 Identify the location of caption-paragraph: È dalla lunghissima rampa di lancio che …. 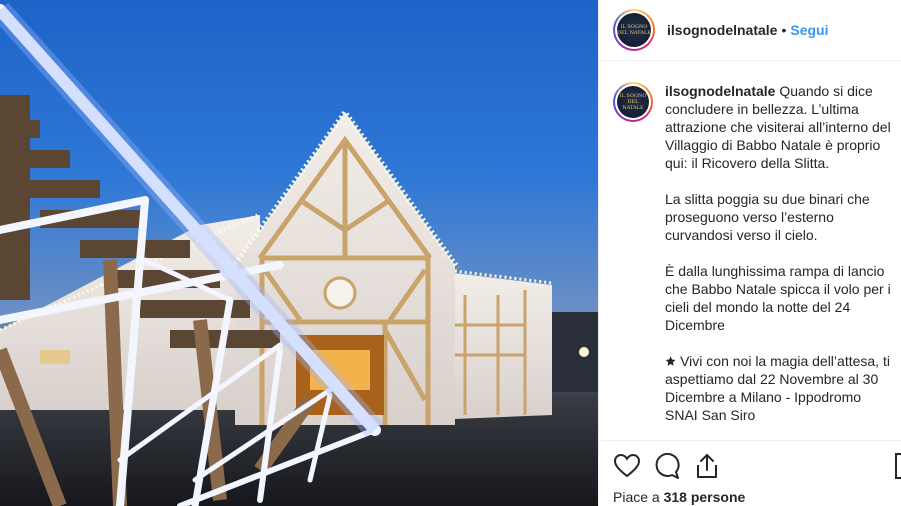
(778, 298).